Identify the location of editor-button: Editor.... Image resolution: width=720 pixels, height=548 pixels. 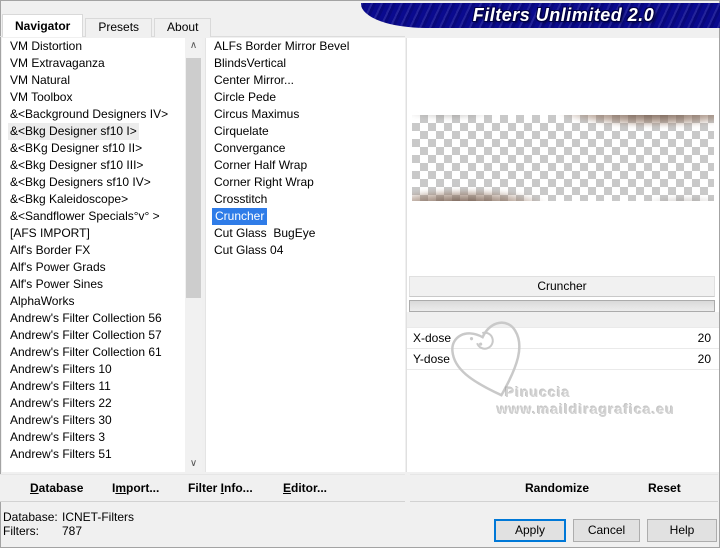
(305, 488).